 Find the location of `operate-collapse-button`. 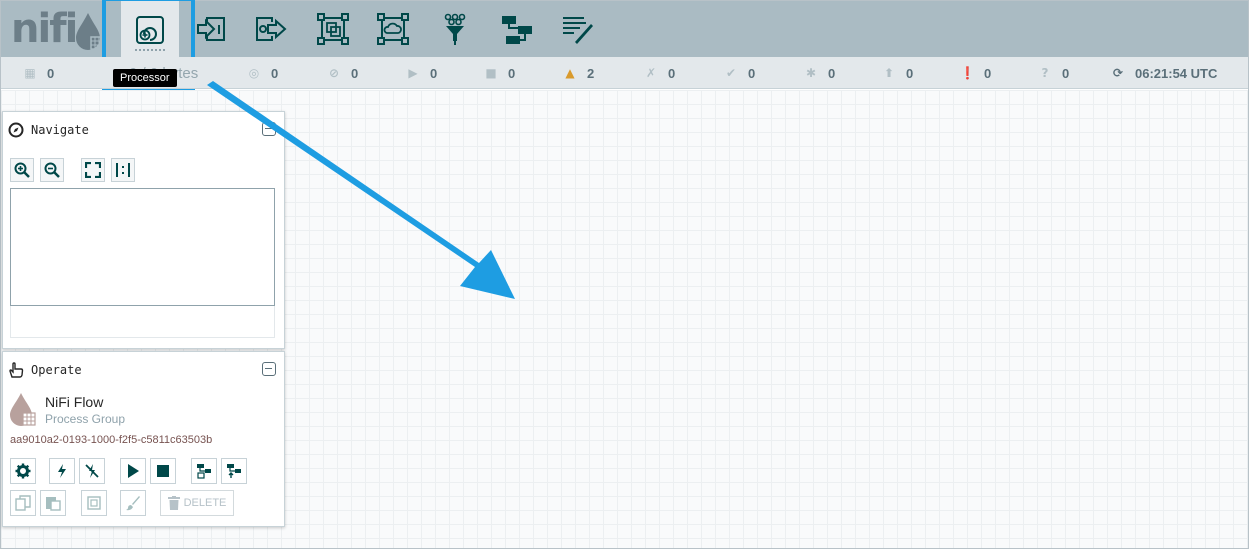

operate-collapse-button is located at coordinates (269, 369).